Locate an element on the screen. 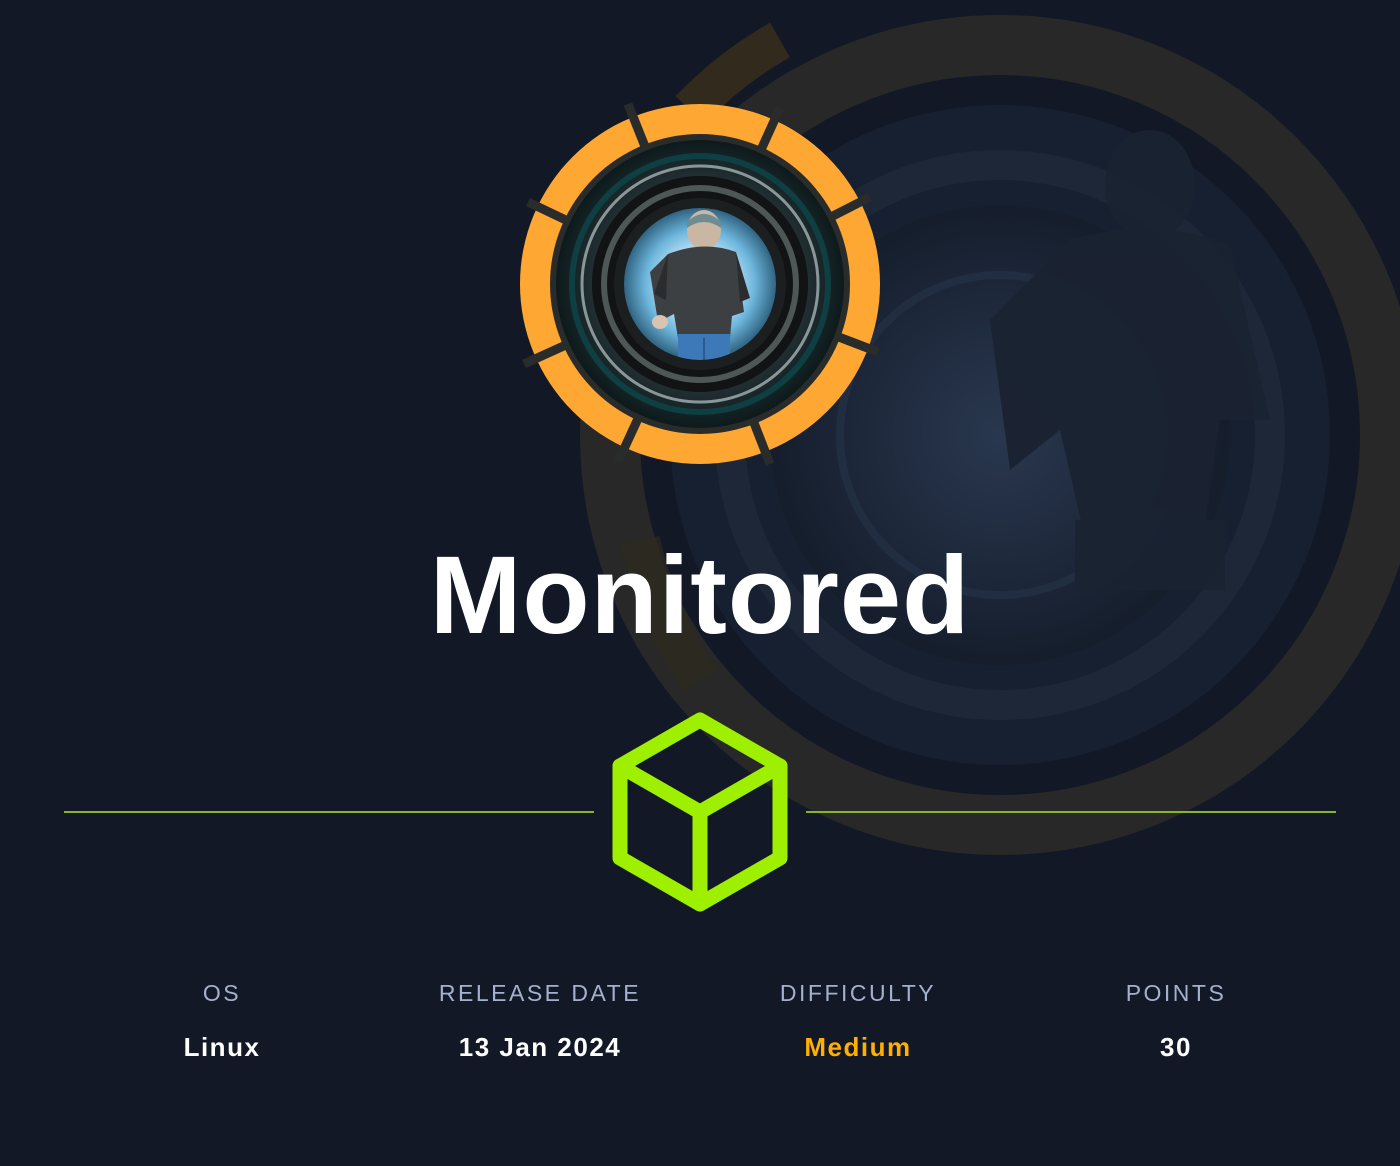 The height and width of the screenshot is (1166, 1400). stat-os: OS Linux is located at coordinates (222, 1021).